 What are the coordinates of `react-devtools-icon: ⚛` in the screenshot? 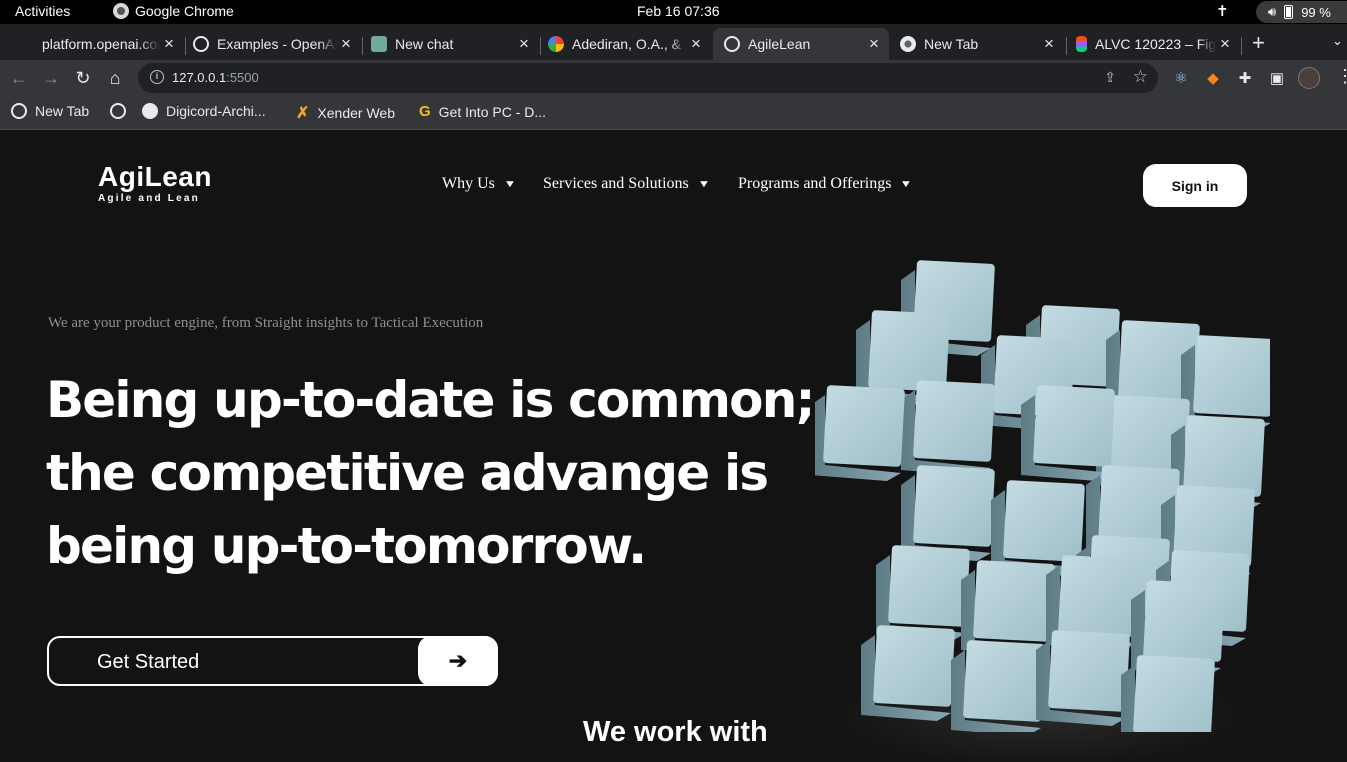 It's located at (1181, 78).